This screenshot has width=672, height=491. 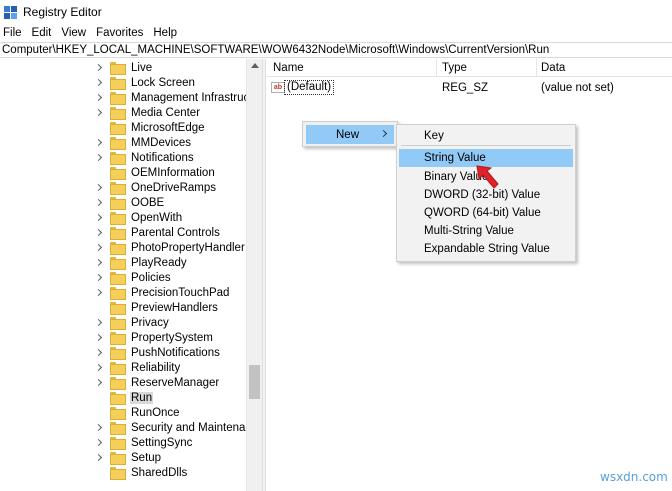 I want to click on menu-view: View, so click(x=73, y=33).